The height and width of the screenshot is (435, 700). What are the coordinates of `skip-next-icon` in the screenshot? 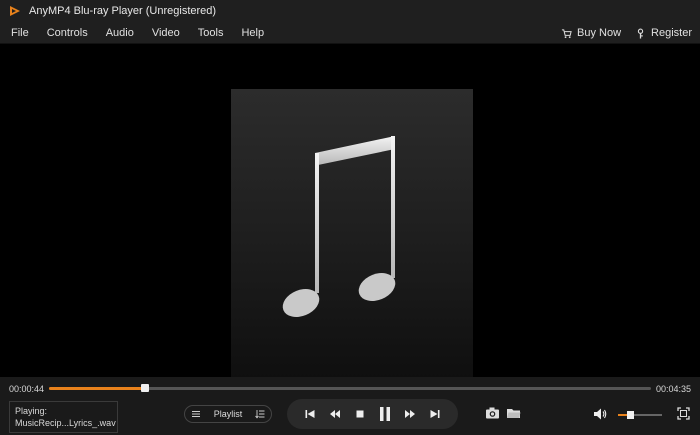 It's located at (435, 414).